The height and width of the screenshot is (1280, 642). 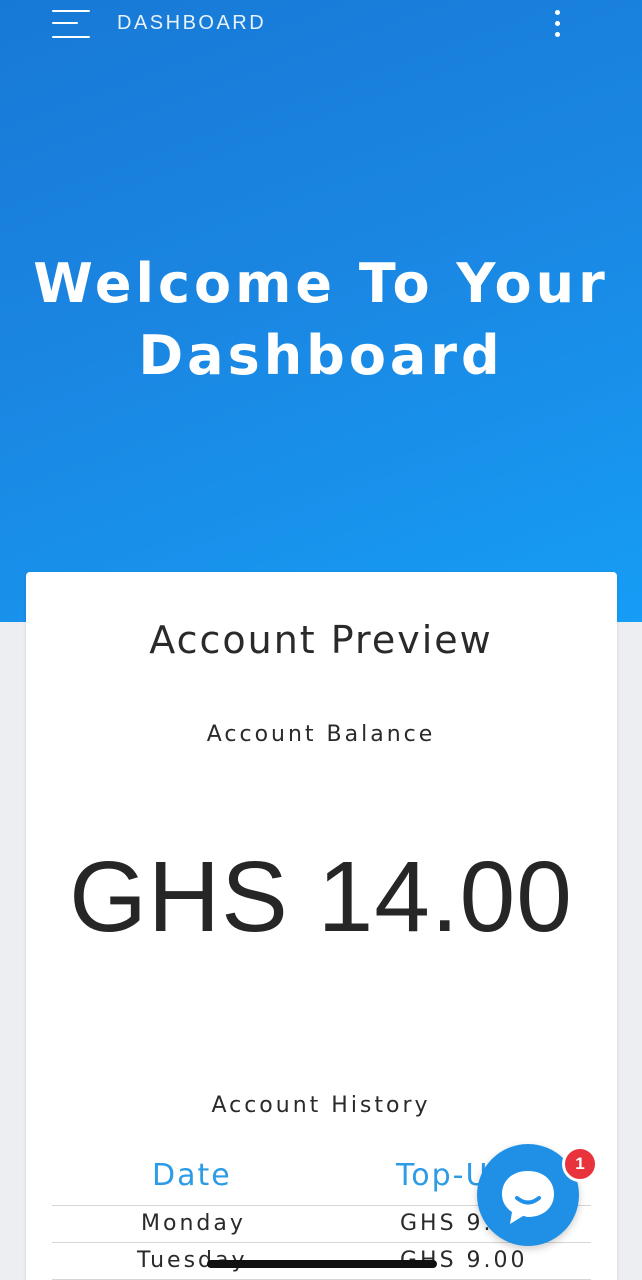 I want to click on balance-label: Account Balance, so click(x=321, y=734).